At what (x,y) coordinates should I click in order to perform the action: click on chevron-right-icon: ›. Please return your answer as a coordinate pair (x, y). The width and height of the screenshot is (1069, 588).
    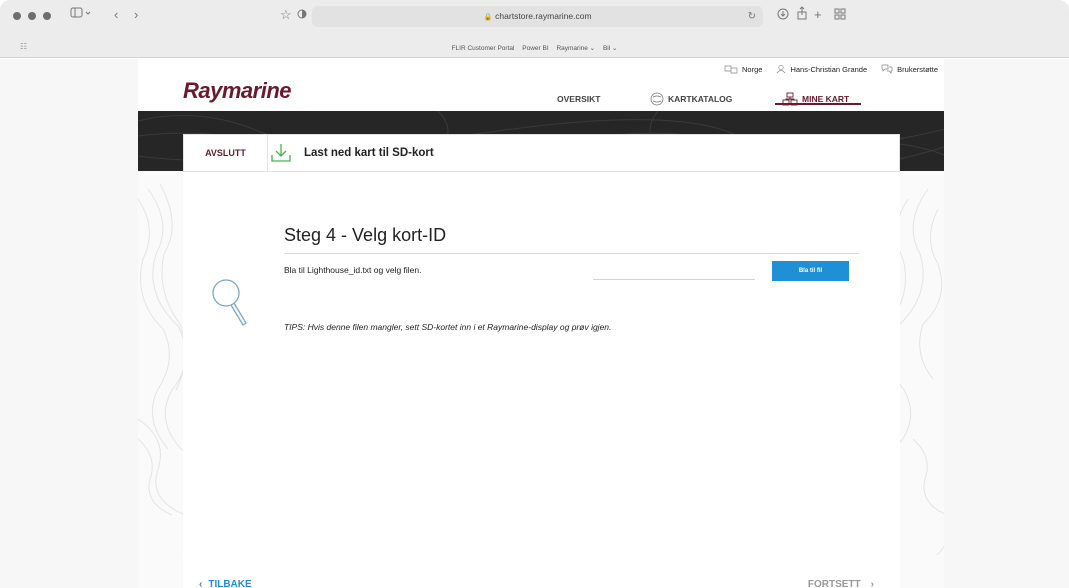
    Looking at the image, I should click on (872, 583).